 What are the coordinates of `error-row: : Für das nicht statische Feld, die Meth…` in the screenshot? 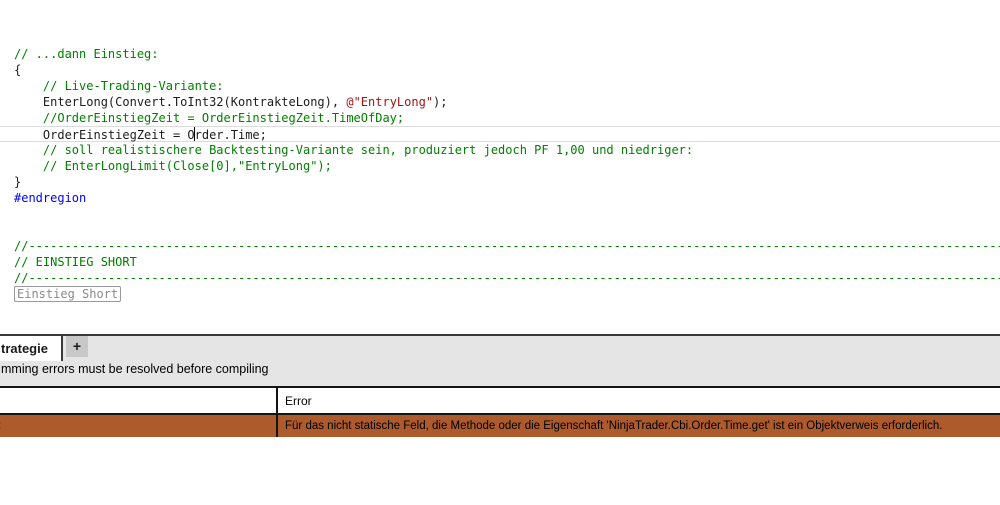 It's located at (500, 426).